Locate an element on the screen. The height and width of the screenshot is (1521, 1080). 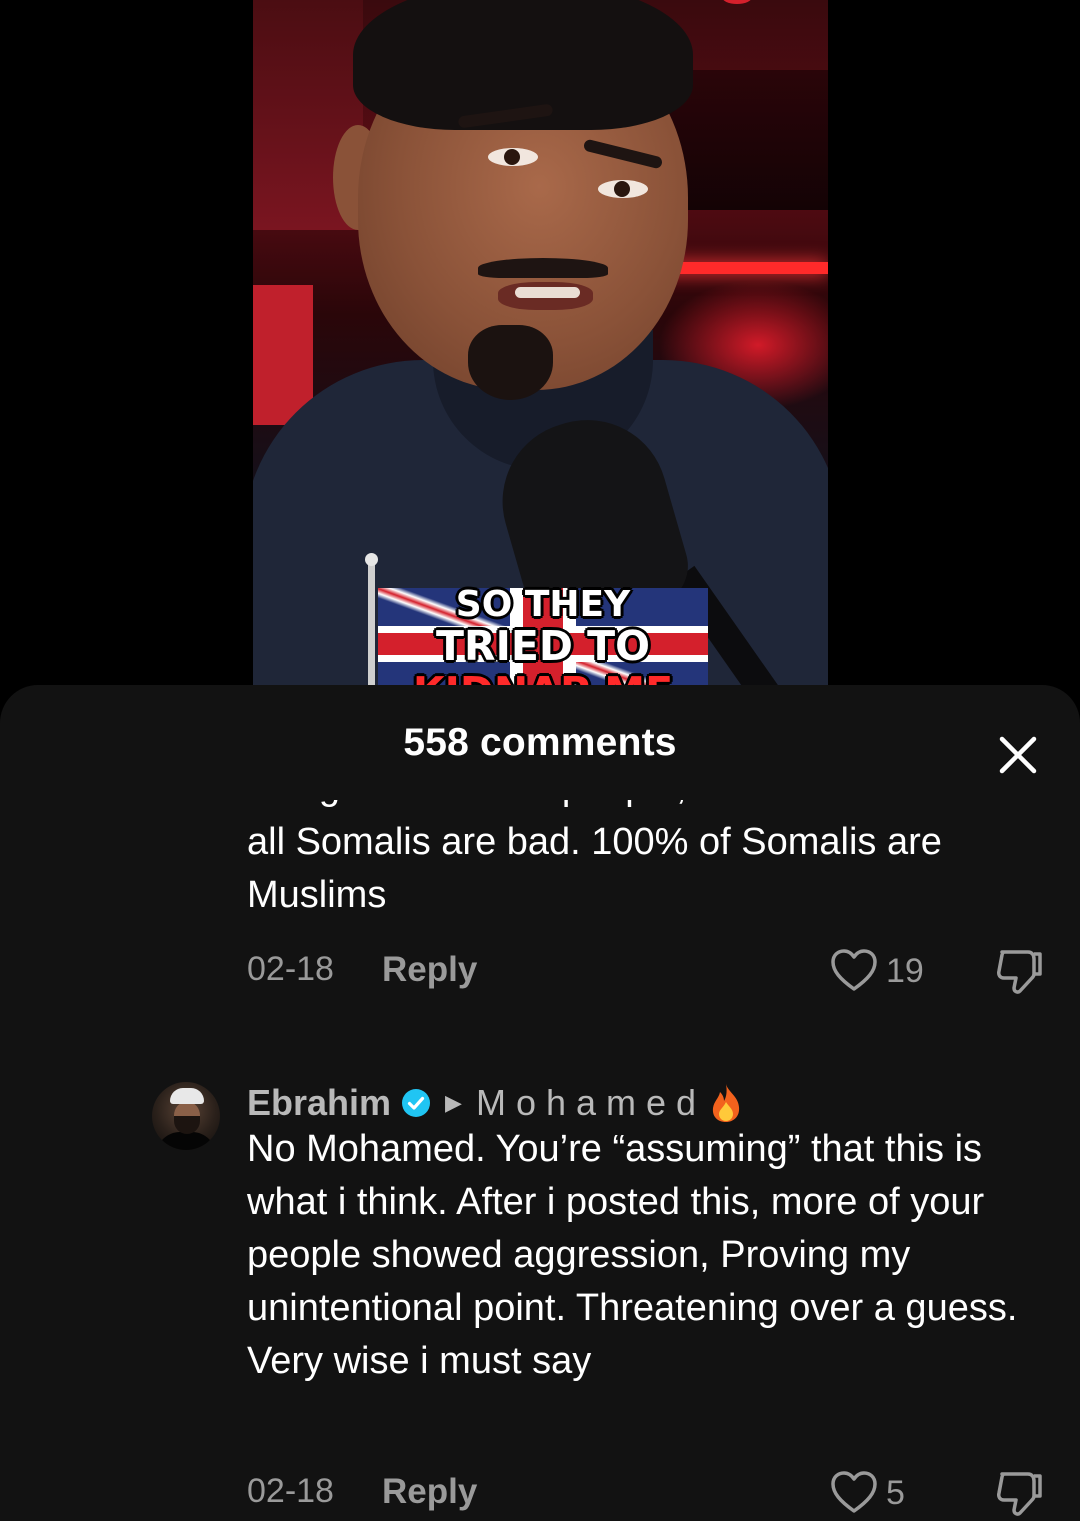
like-button: 5 is located at coordinates (867, 1493).